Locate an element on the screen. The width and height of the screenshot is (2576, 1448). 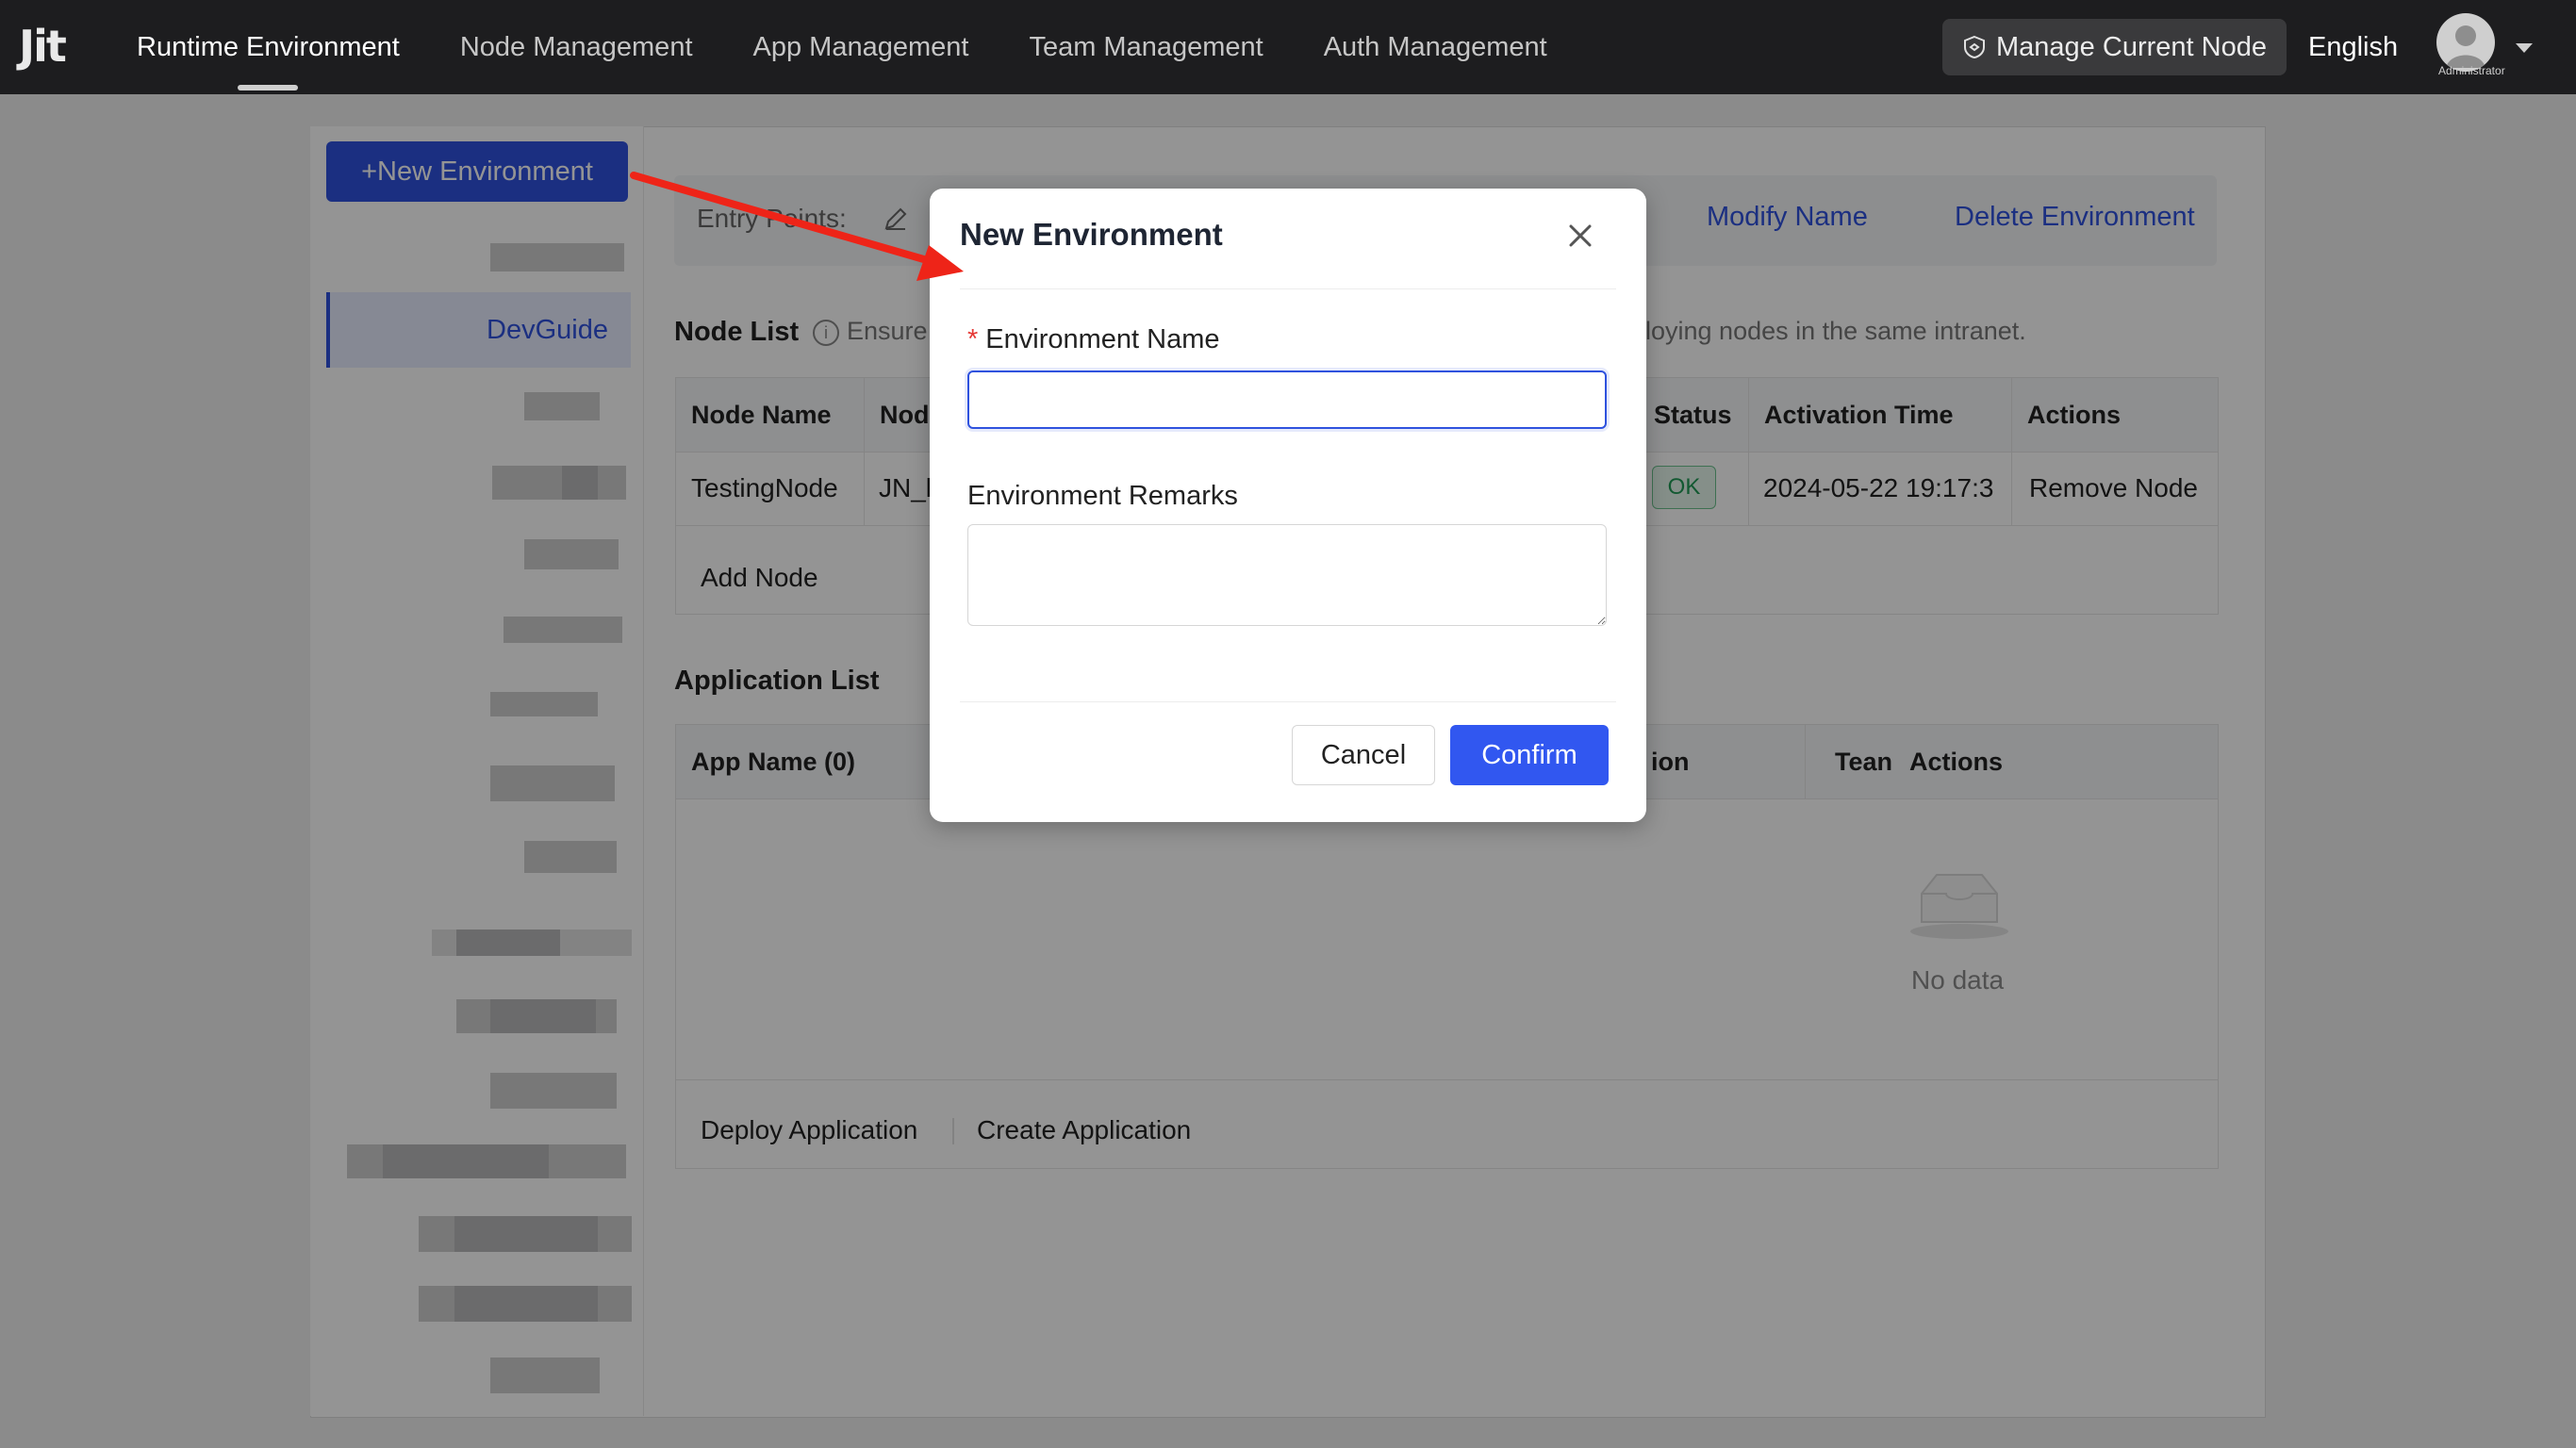
required-mark: * is located at coordinates (973, 339).